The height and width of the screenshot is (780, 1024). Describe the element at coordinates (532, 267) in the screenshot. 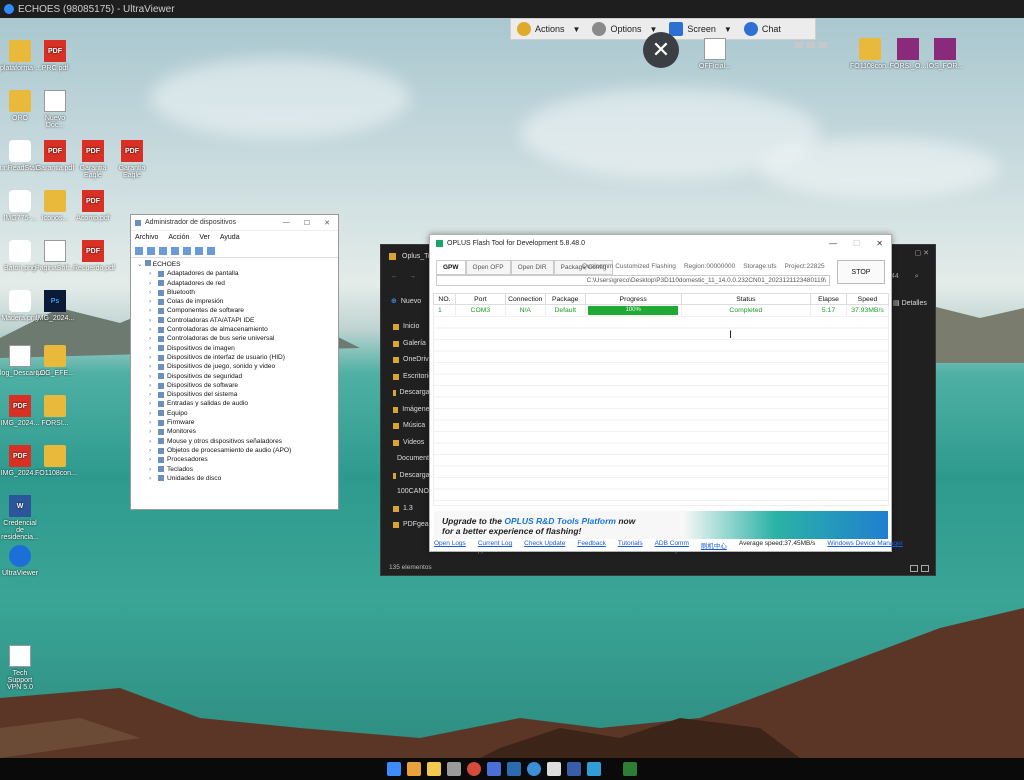

I see `tab-open-dir: Open DIR` at that location.